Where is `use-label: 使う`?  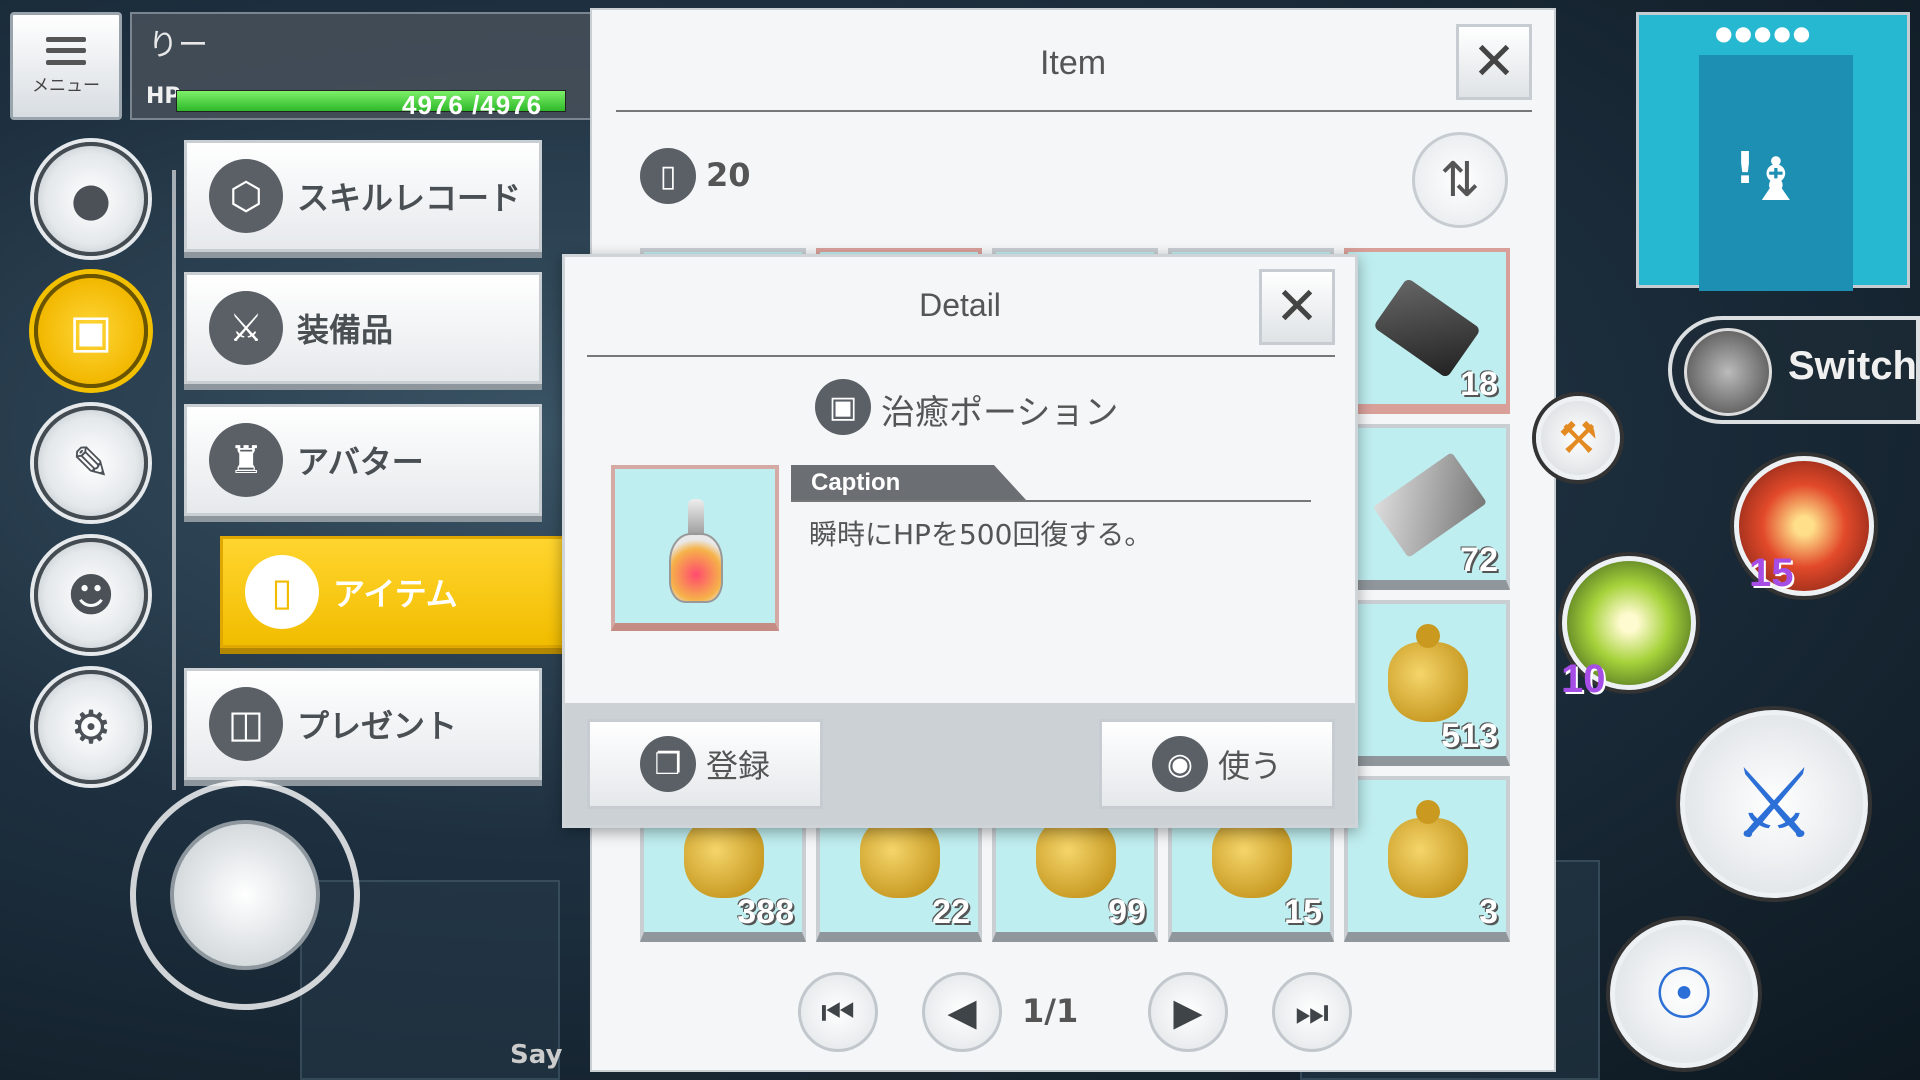
use-label: 使う is located at coordinates (1249, 766).